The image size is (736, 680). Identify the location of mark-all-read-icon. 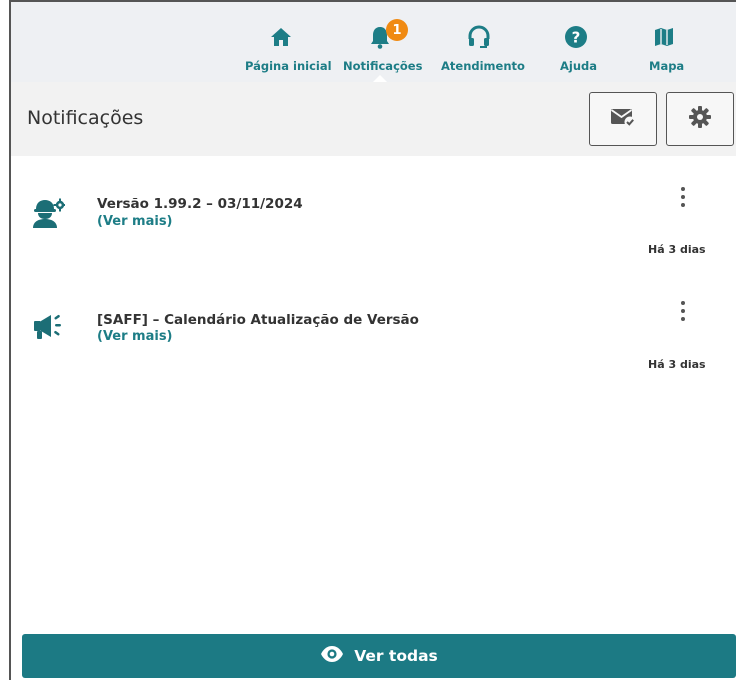
(623, 119).